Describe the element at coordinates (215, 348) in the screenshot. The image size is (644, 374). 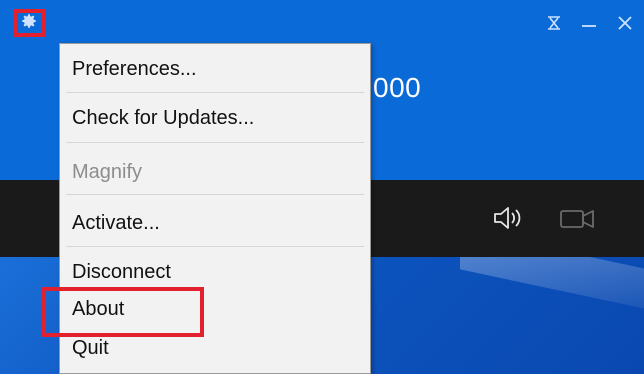
I see `menu-item-quit: Quit` at that location.